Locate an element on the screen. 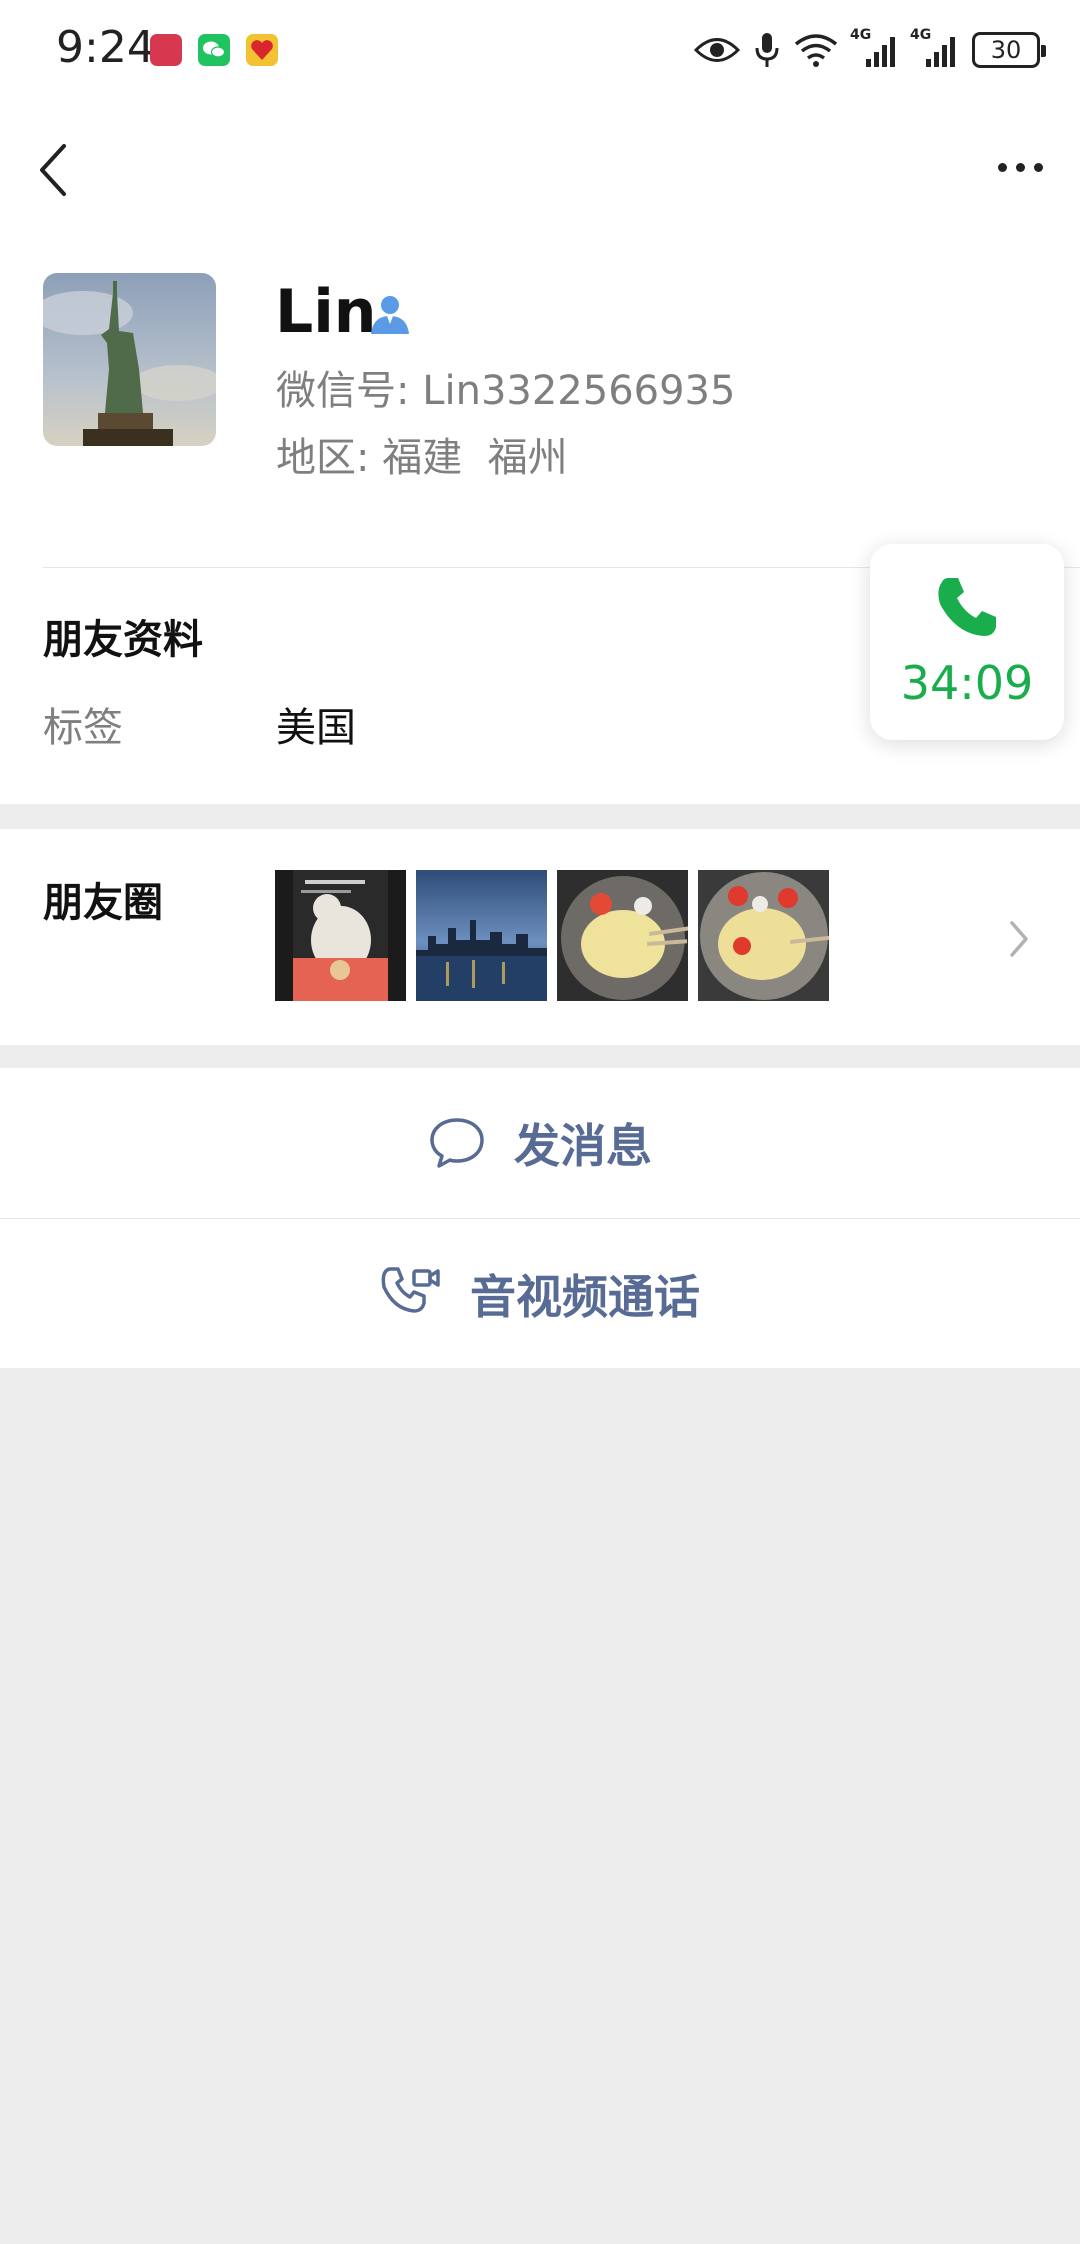  moments-row: 朋友圈 is located at coordinates (540, 937).